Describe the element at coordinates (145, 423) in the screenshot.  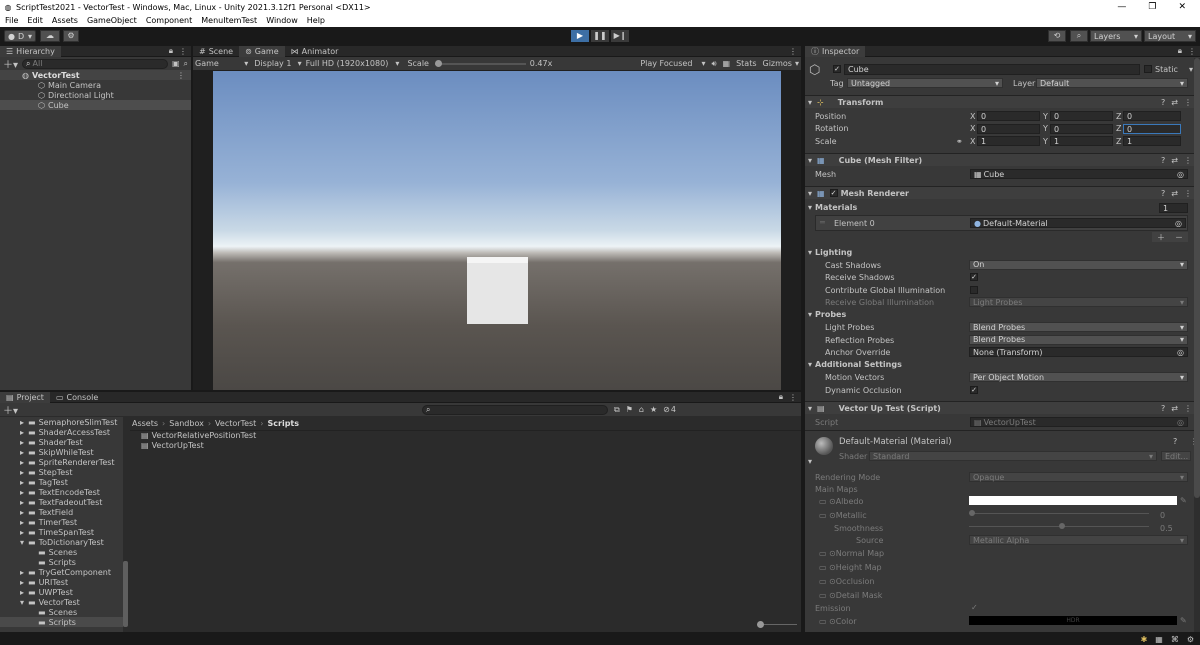
I see `breadcrumb-item: Assets` at that location.